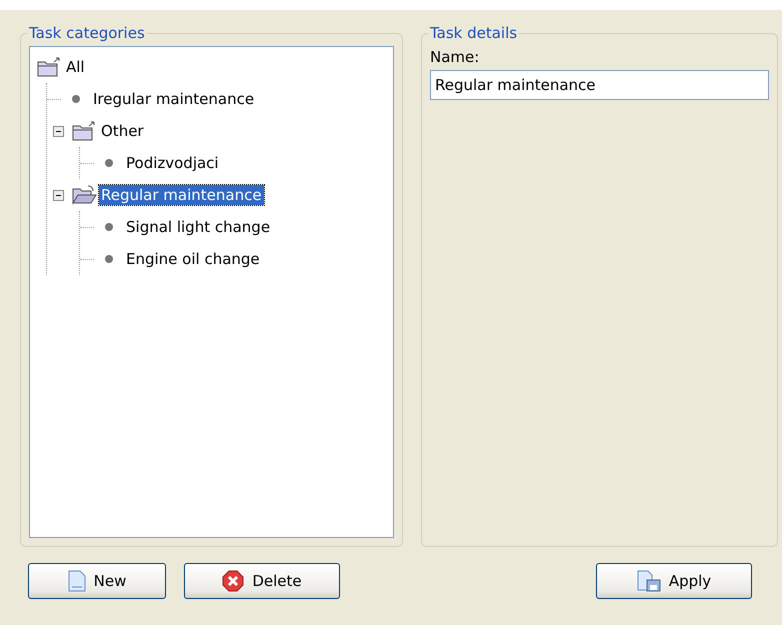  I want to click on document-icon, so click(77, 581).